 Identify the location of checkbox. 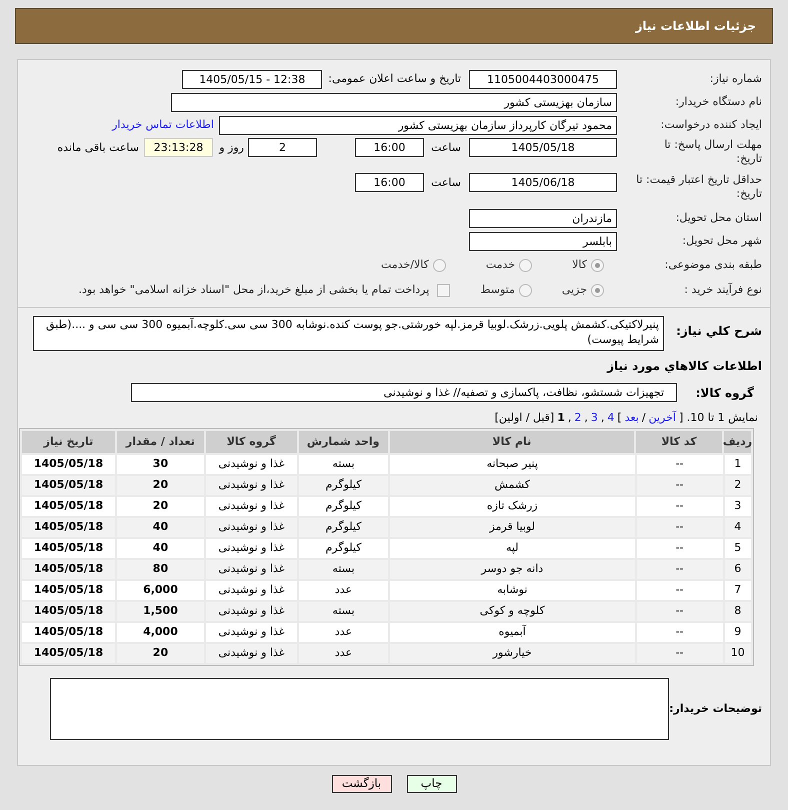
(443, 290).